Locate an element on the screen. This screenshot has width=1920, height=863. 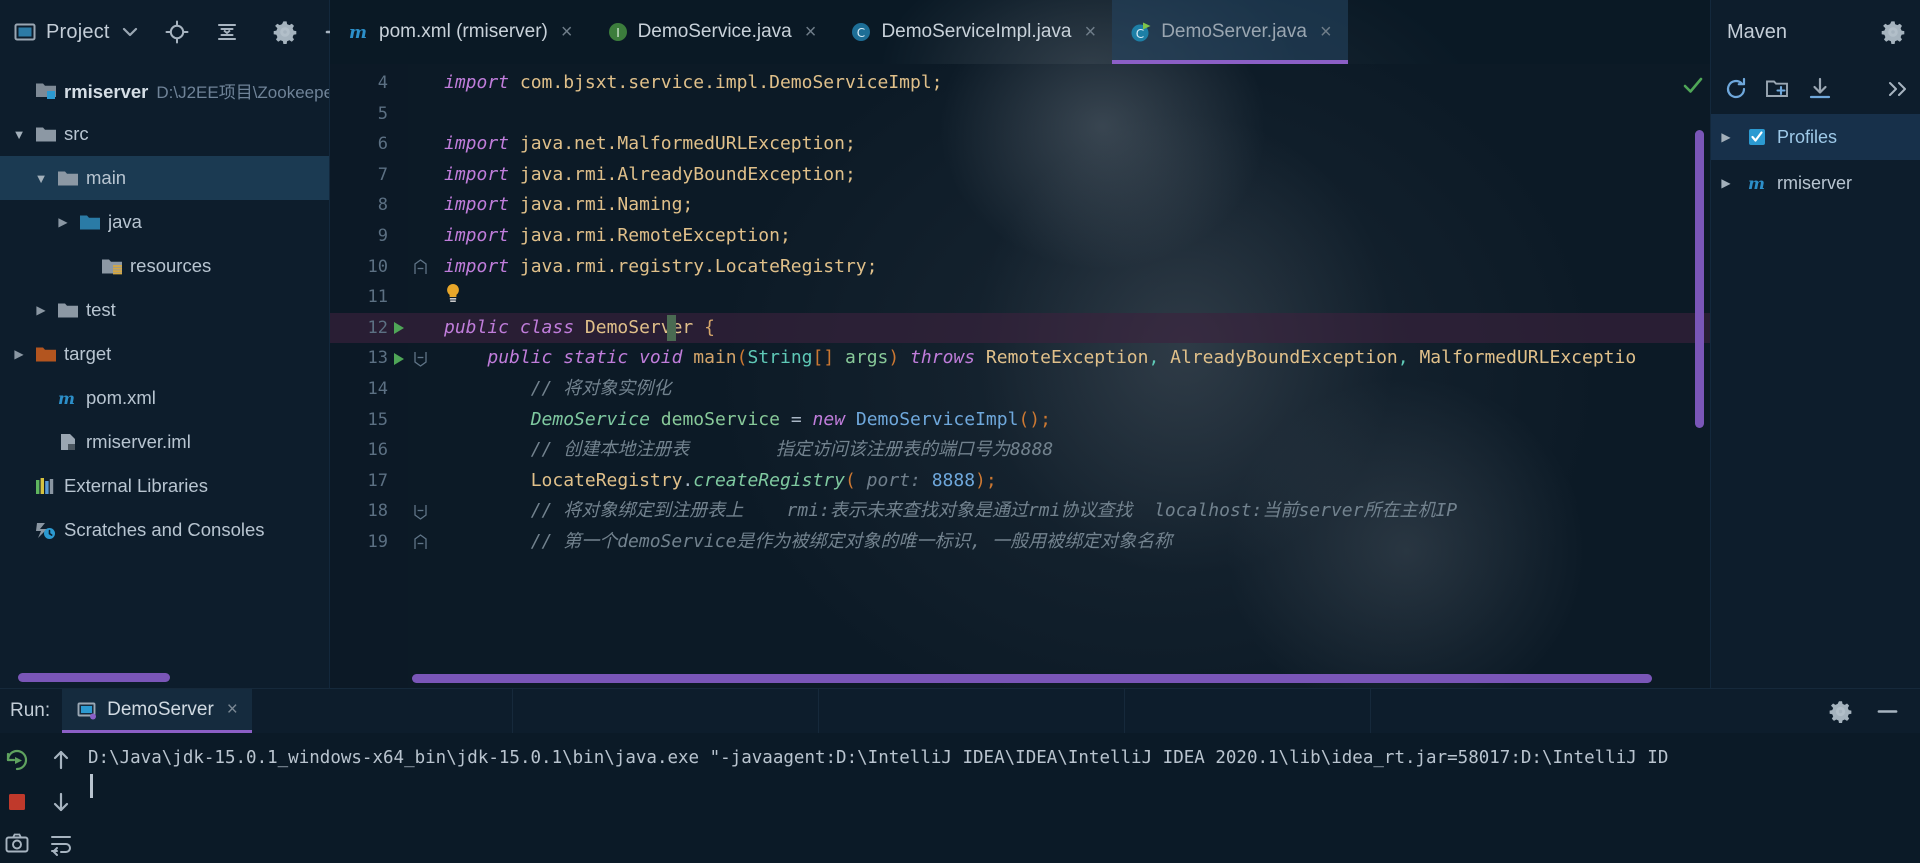
code-line: 7 import java.rmi.AlreadyBoundException; is located at coordinates (1020, 175).